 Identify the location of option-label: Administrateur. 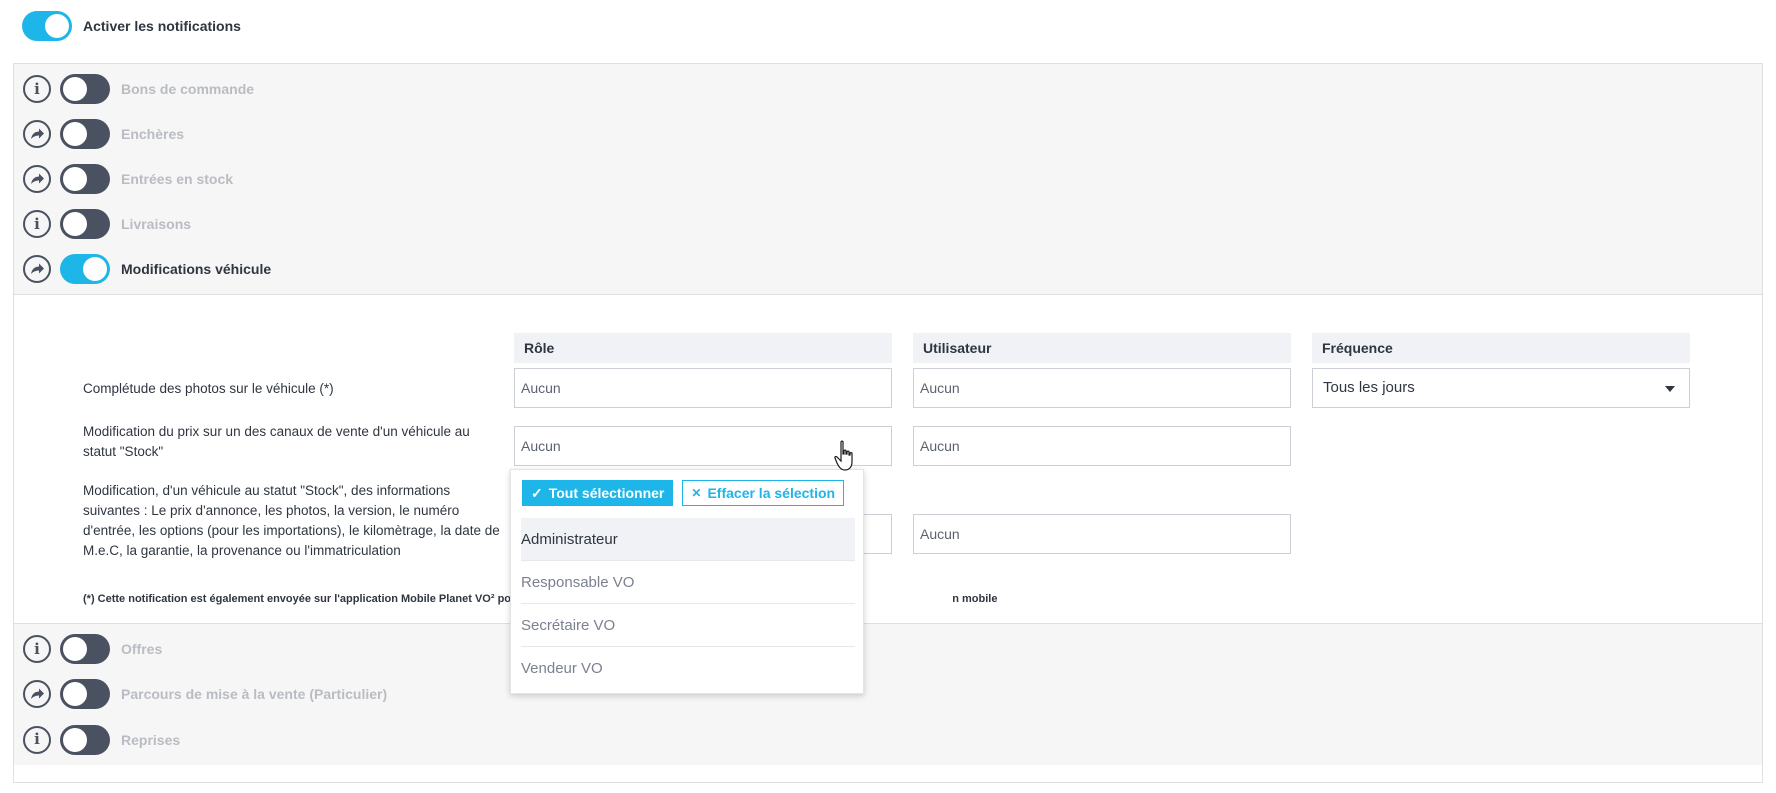
(569, 539).